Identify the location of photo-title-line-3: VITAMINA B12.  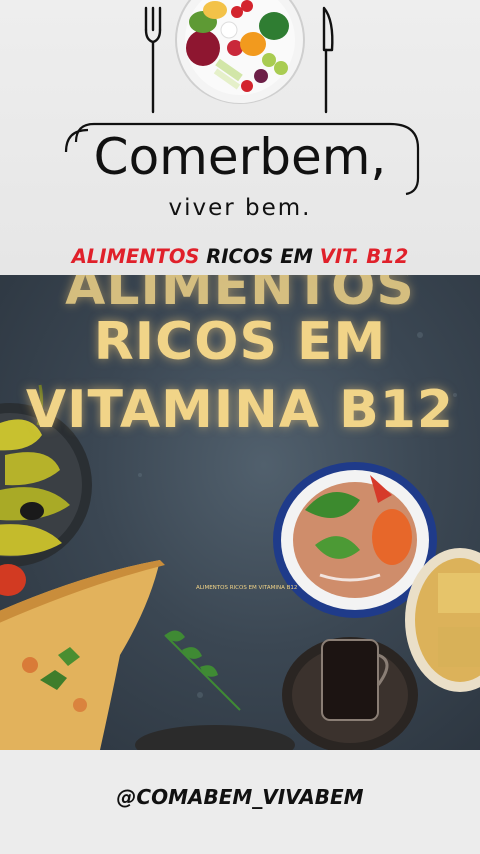
(240, 410).